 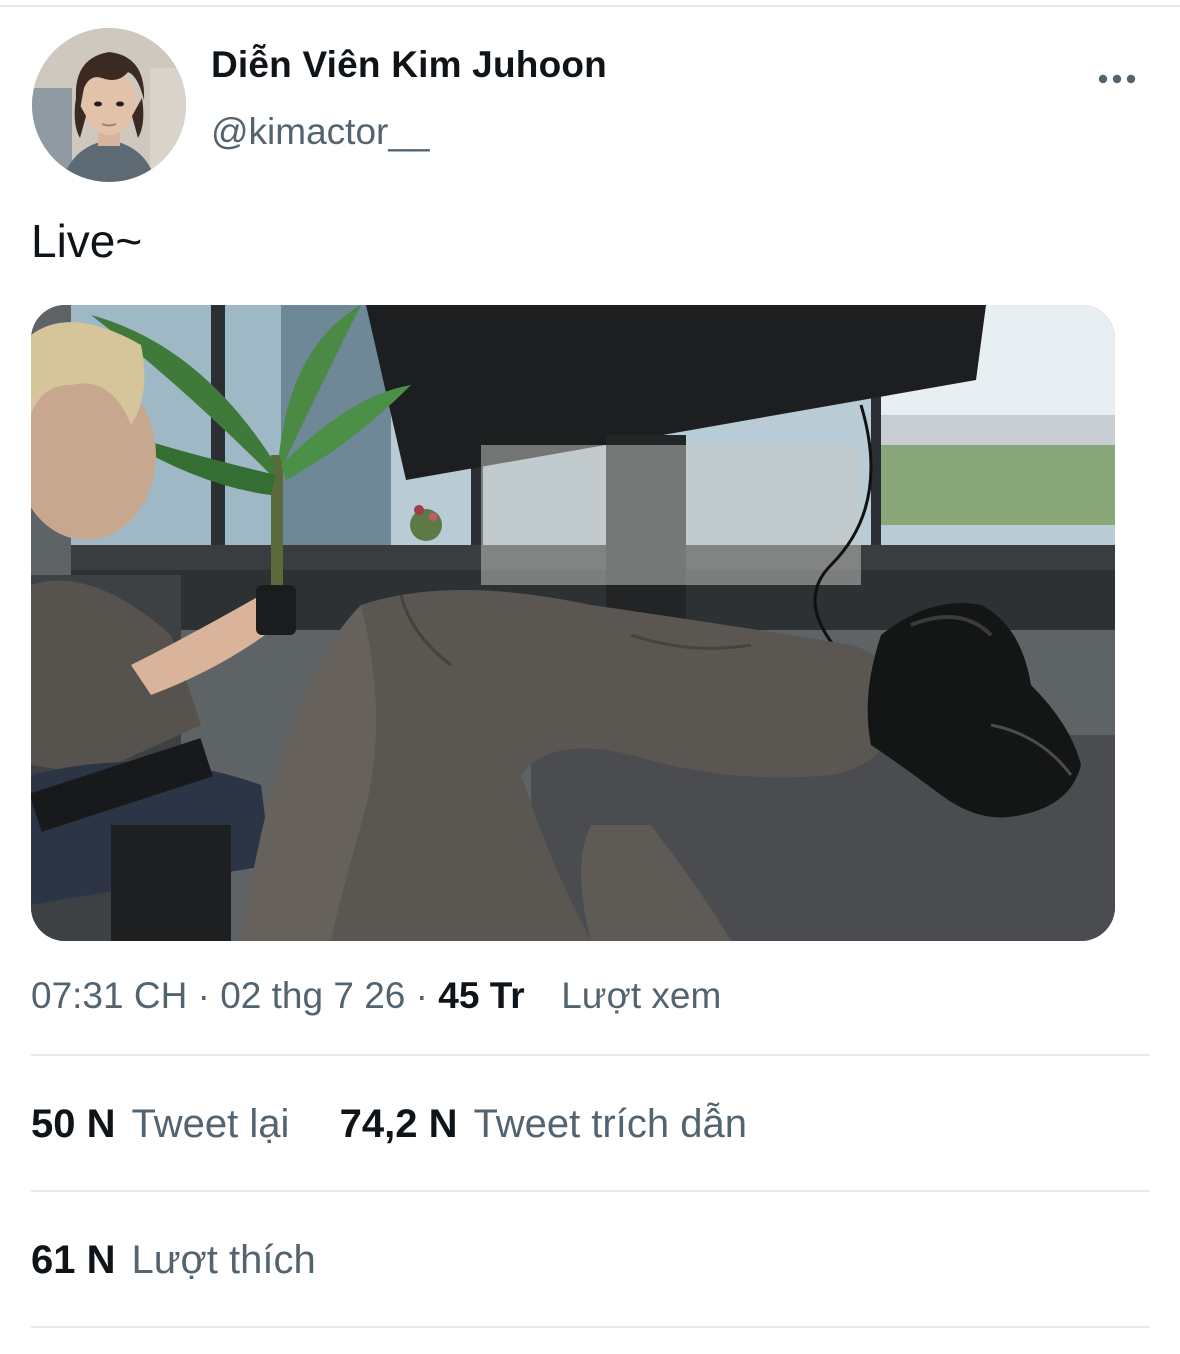 I want to click on views-count: 45 Tr, so click(x=481, y=995).